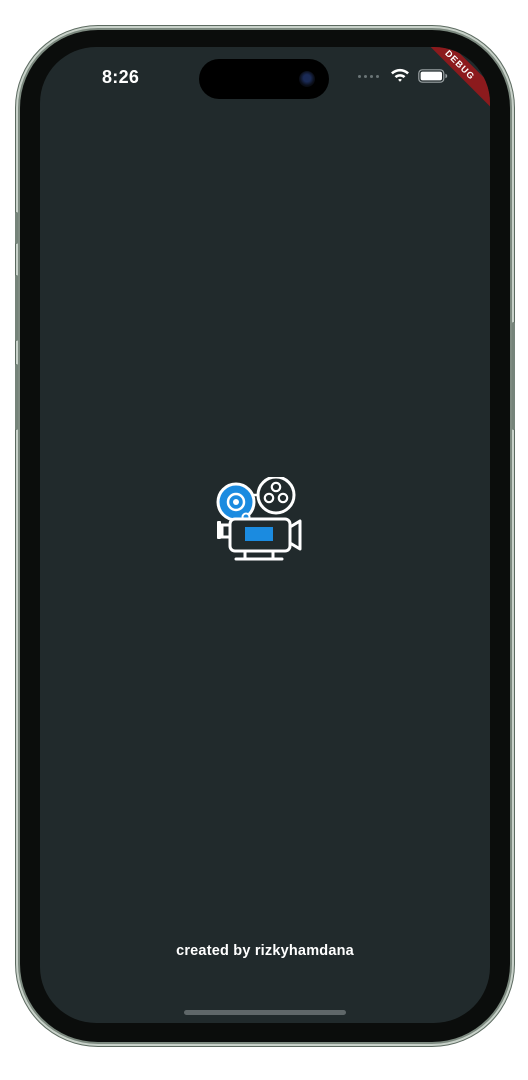 This screenshot has width=528, height=1080. I want to click on film-projector-icon, so click(259, 519).